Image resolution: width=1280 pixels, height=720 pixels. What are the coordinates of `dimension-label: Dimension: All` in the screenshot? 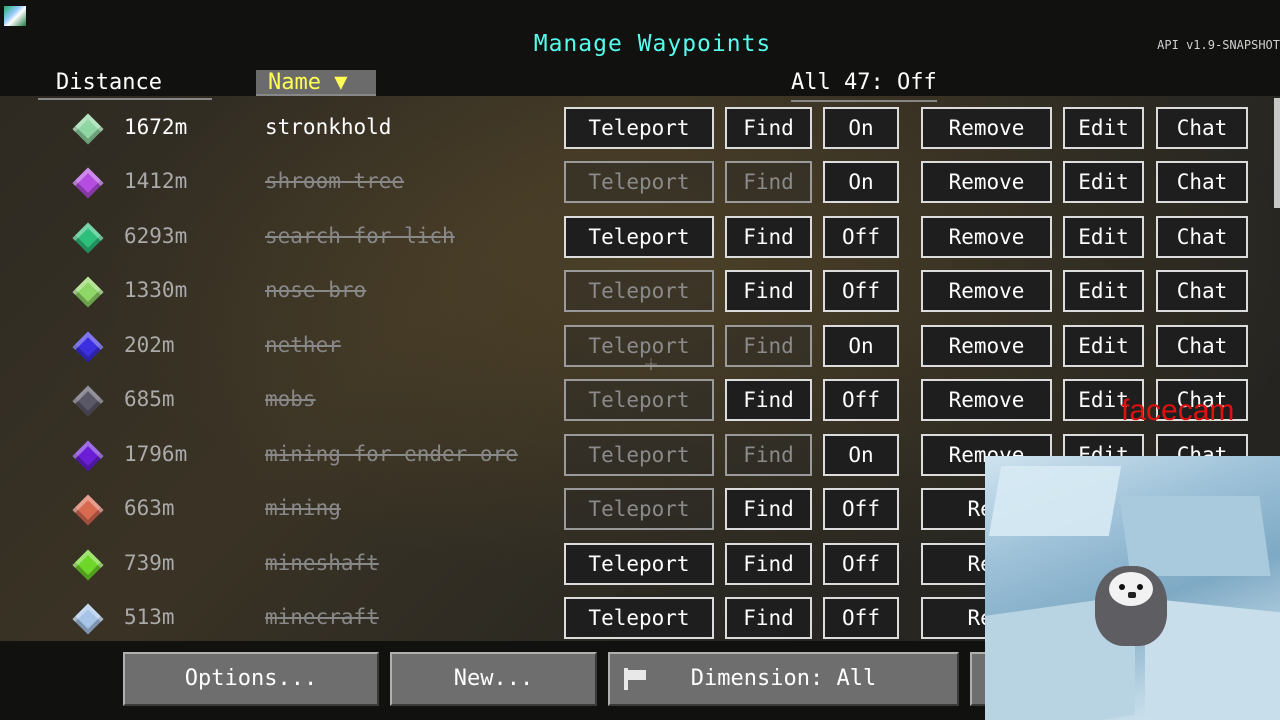 It's located at (783, 678).